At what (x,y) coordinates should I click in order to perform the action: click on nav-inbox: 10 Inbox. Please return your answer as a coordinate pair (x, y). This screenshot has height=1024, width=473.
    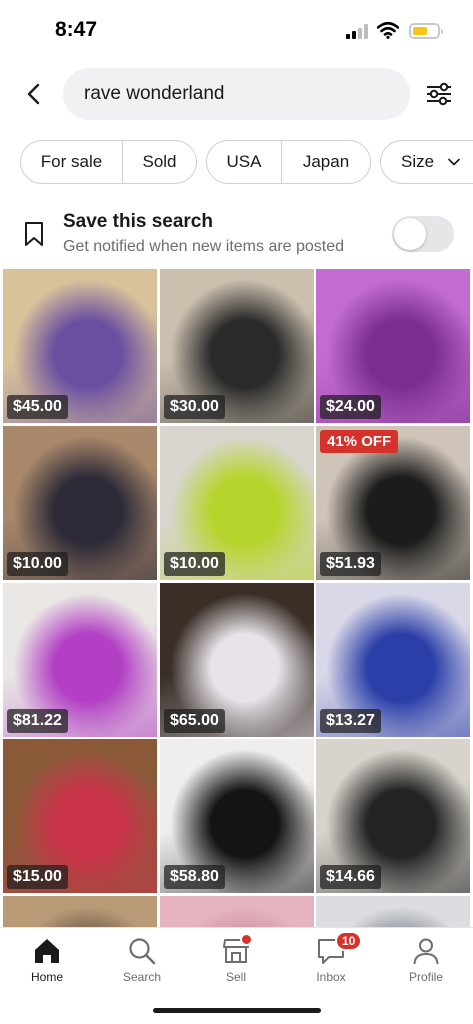
    Looking at the image, I should click on (331, 963).